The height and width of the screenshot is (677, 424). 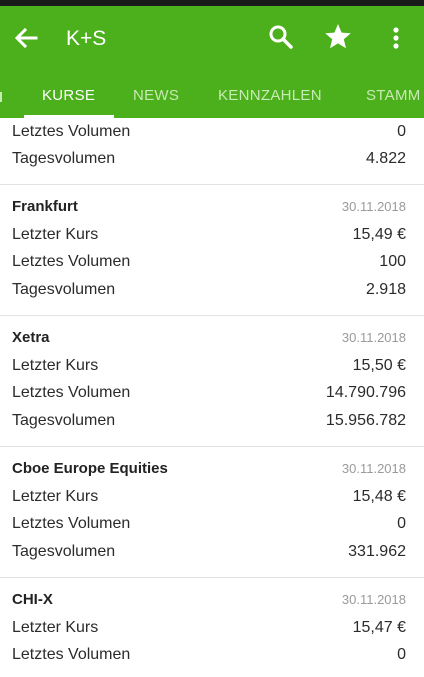 I want to click on row-value: 4.822, so click(x=385, y=158).